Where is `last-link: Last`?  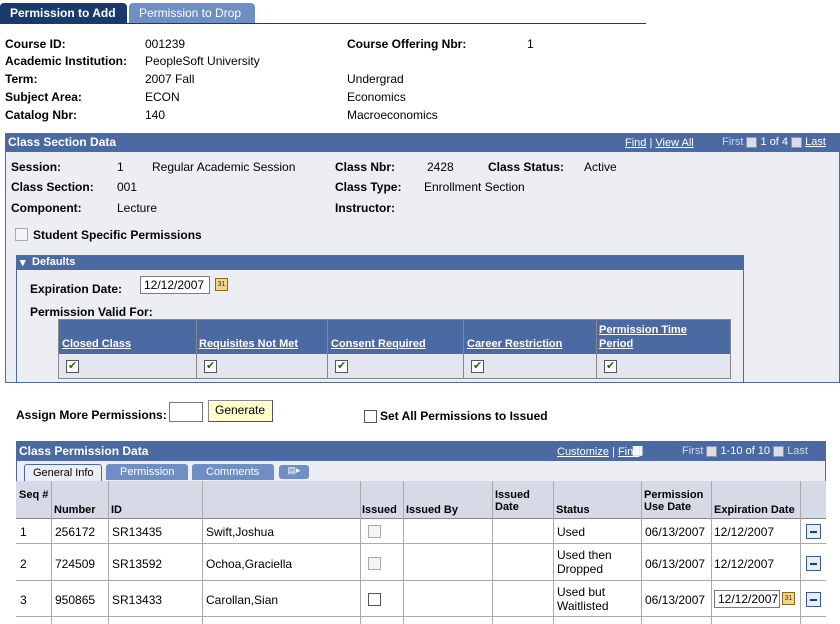
last-link: Last is located at coordinates (815, 142).